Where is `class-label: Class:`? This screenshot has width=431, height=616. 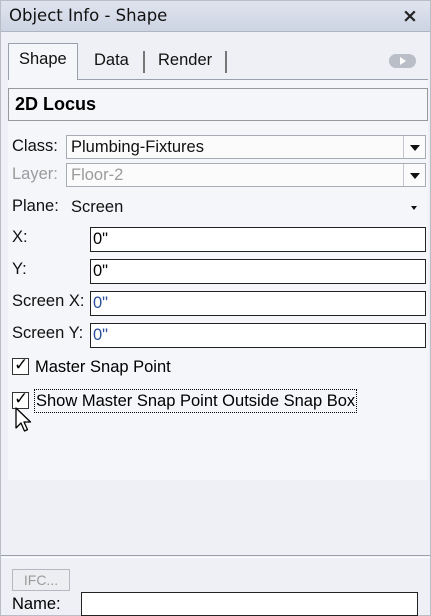
class-label: Class: is located at coordinates (35, 146).